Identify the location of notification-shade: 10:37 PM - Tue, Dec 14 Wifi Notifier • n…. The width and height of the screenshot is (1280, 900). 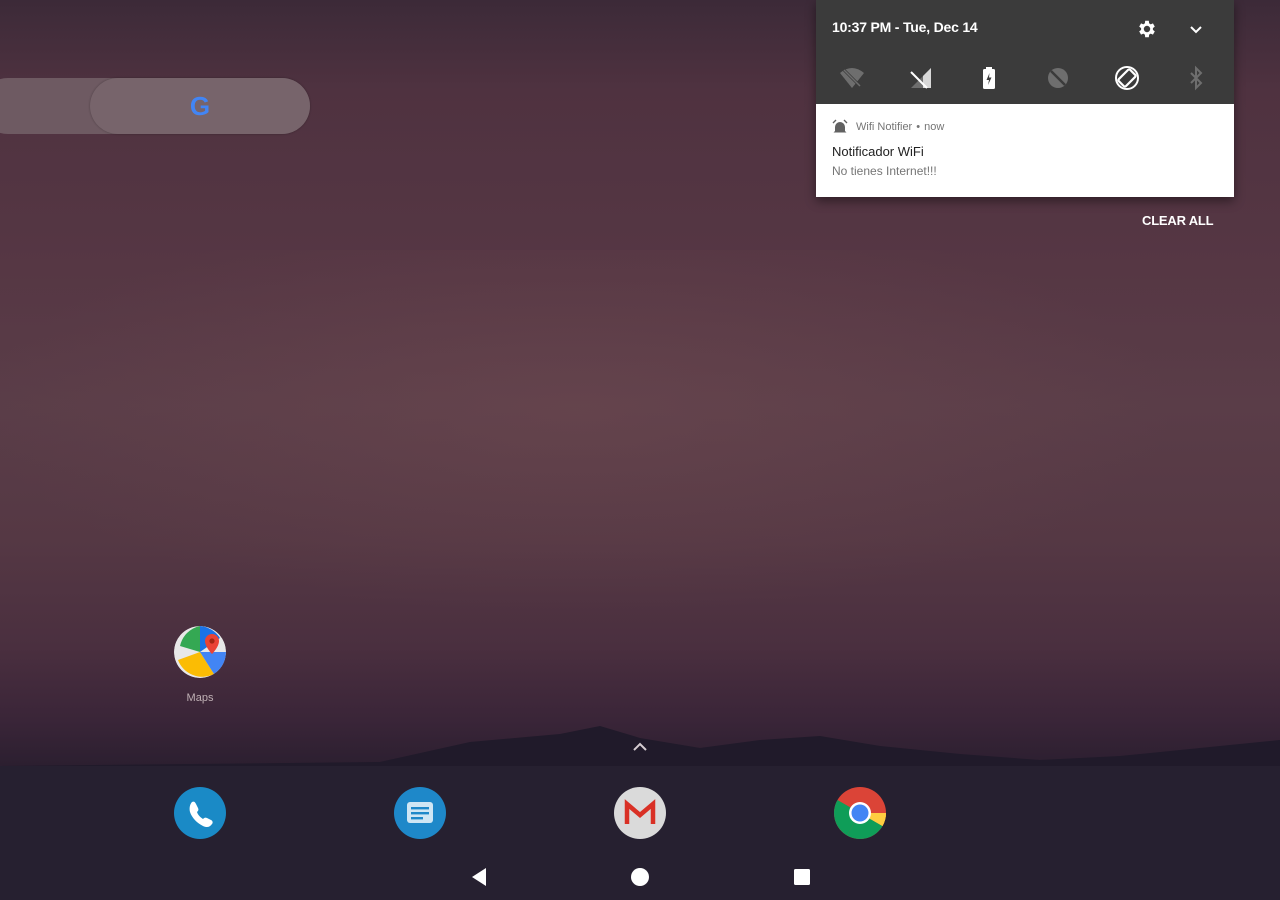
(1025, 98).